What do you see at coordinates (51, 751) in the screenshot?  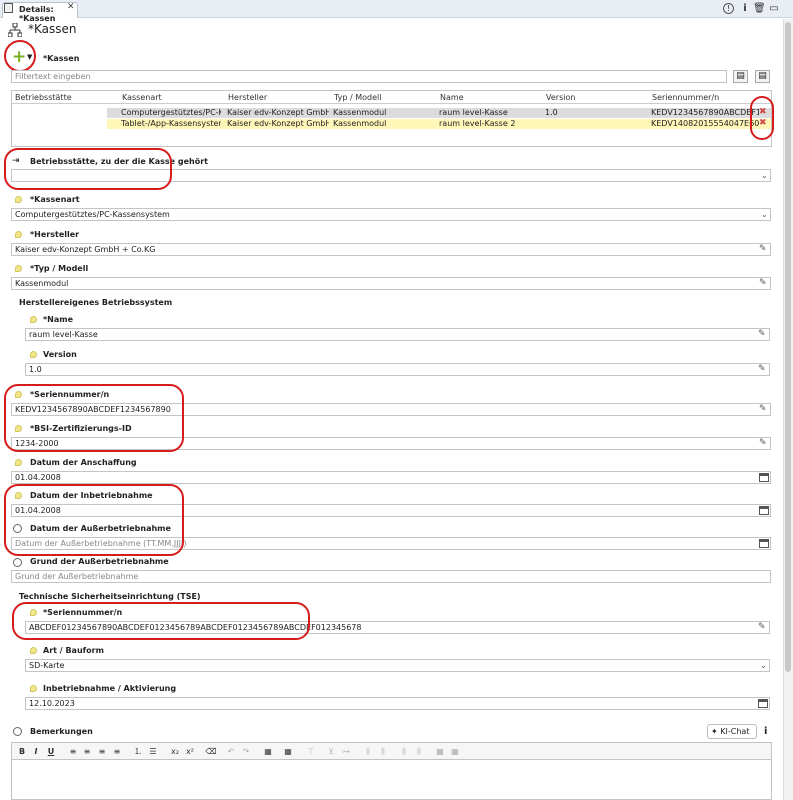 I see `underline-button: U` at bounding box center [51, 751].